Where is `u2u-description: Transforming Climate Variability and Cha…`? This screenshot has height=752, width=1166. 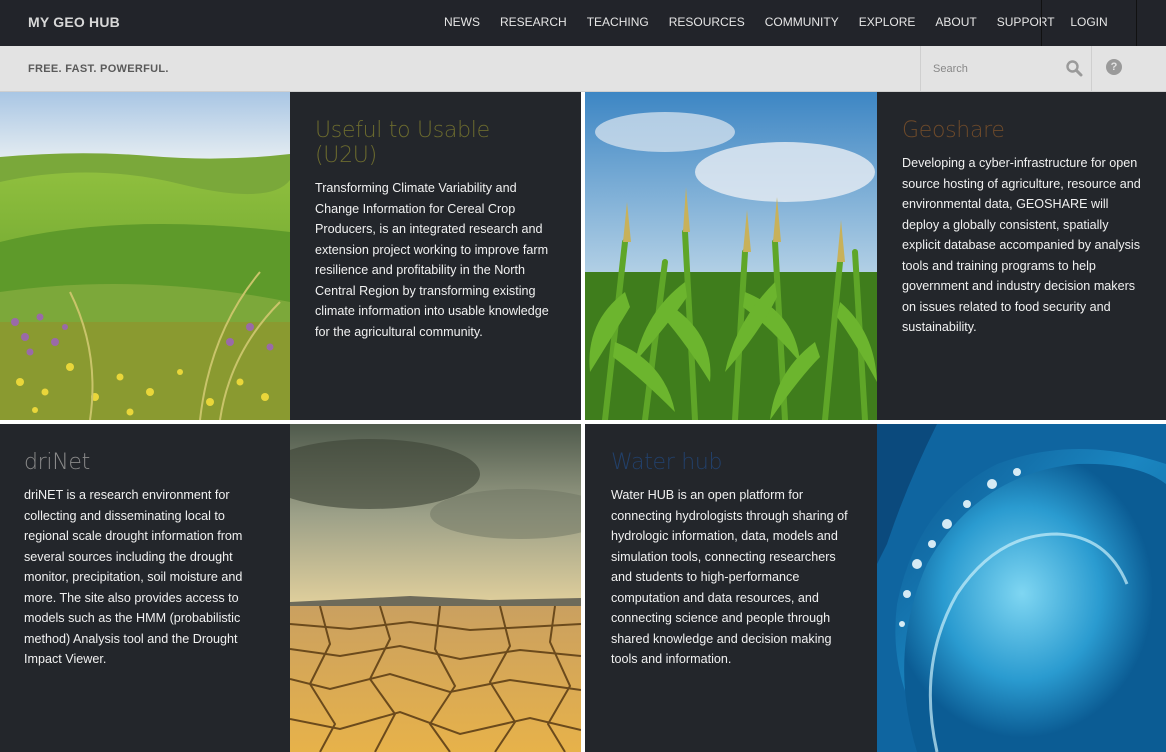 u2u-description: Transforming Climate Variability and Cha… is located at coordinates (432, 260).